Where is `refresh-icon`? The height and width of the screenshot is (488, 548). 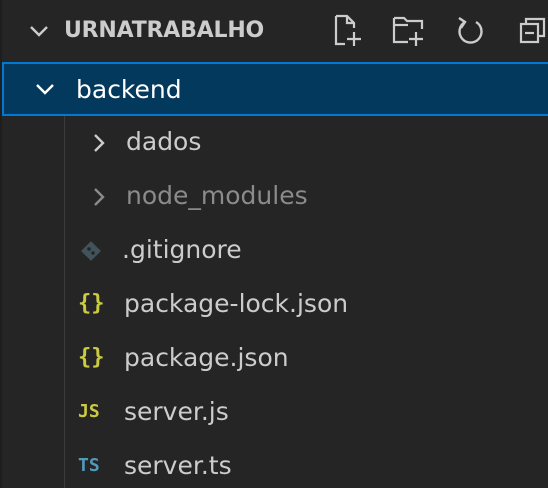 refresh-icon is located at coordinates (470, 30).